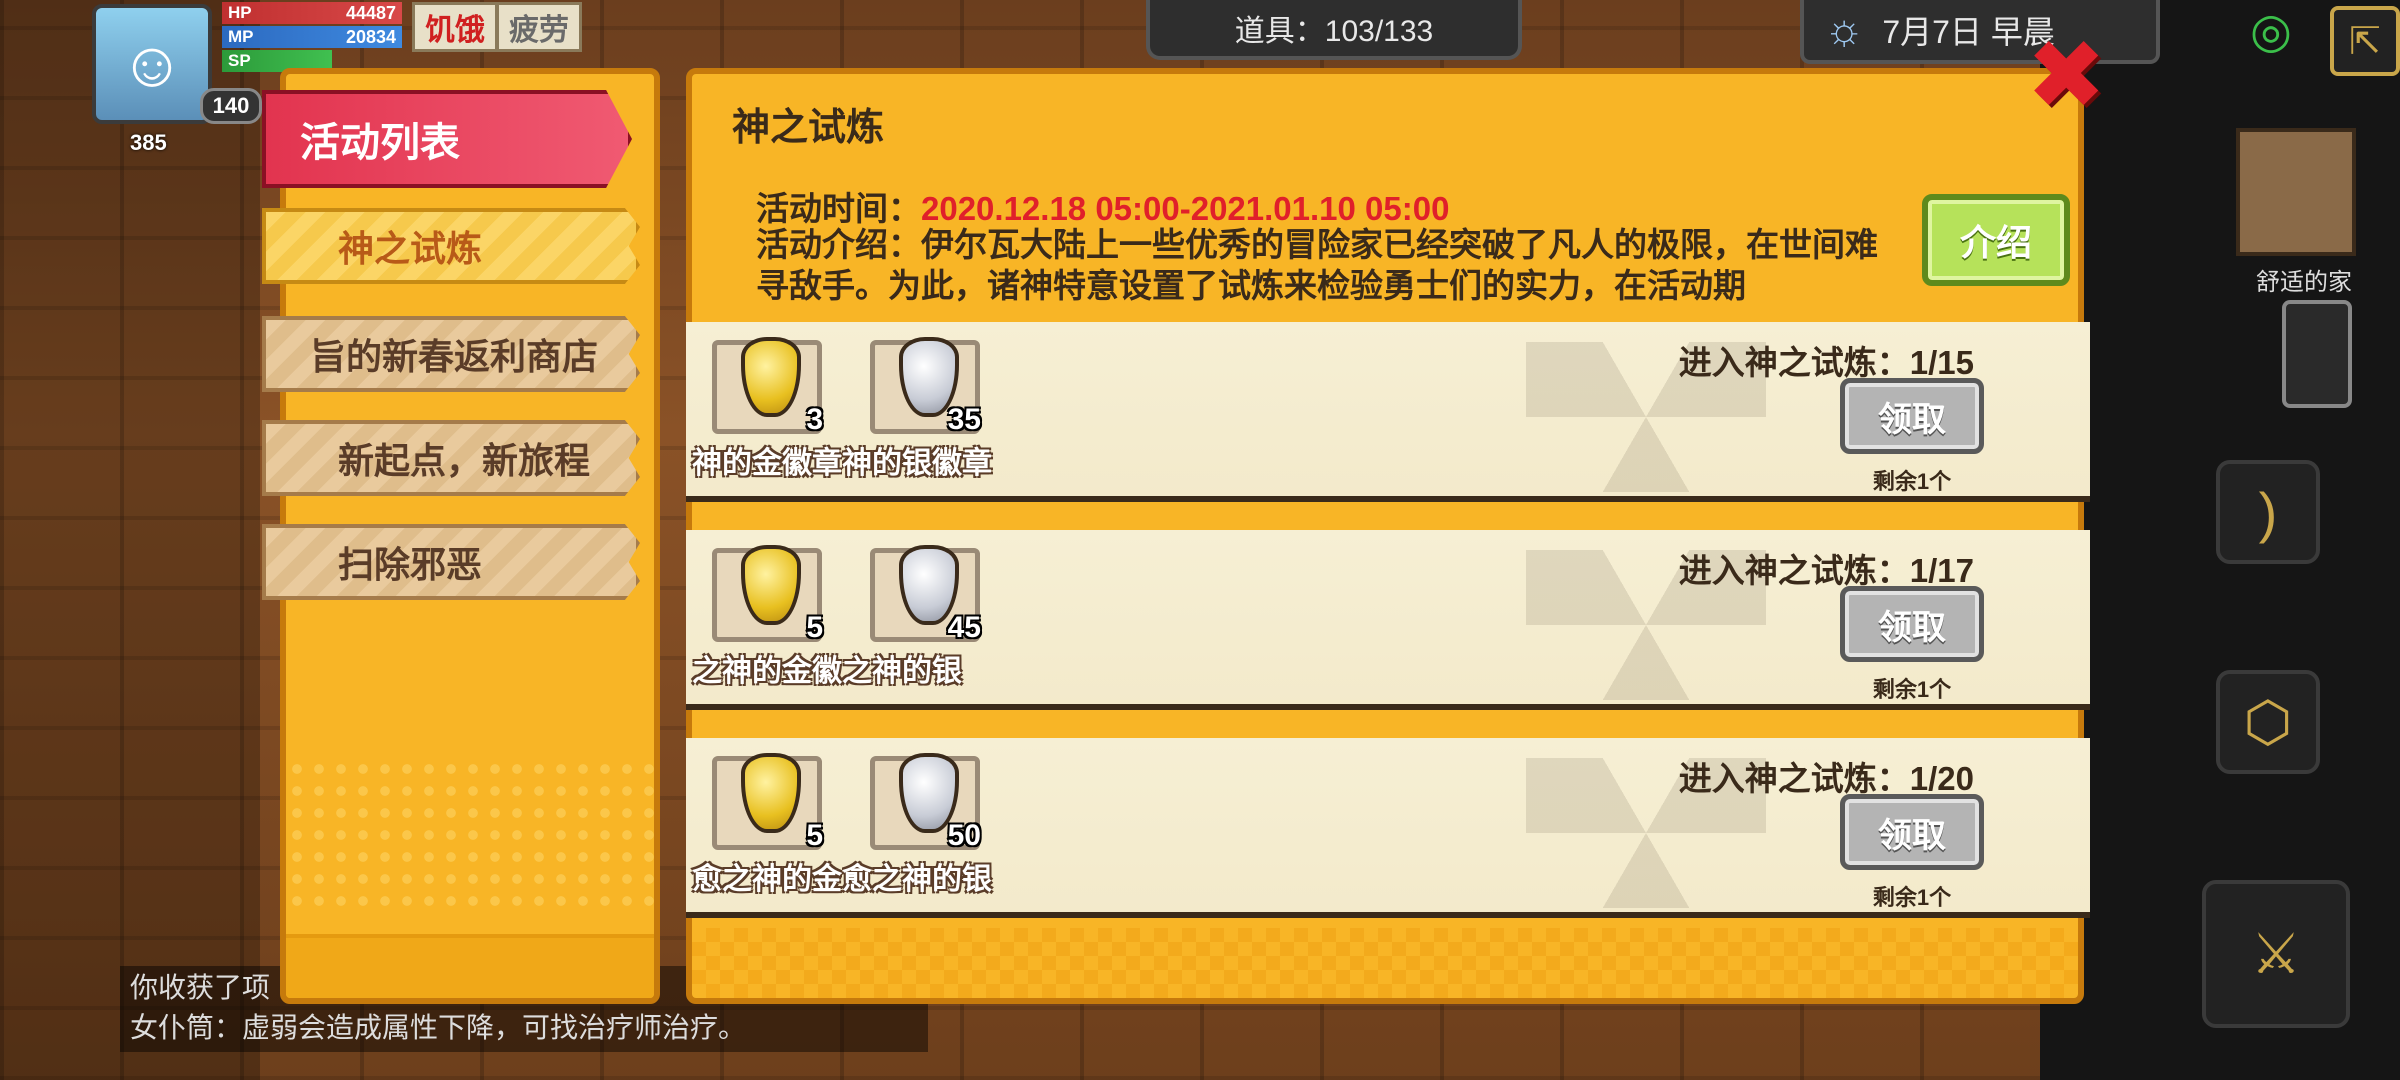 The width and height of the screenshot is (2400, 1080). I want to click on reward-slot: 50, so click(925, 802).